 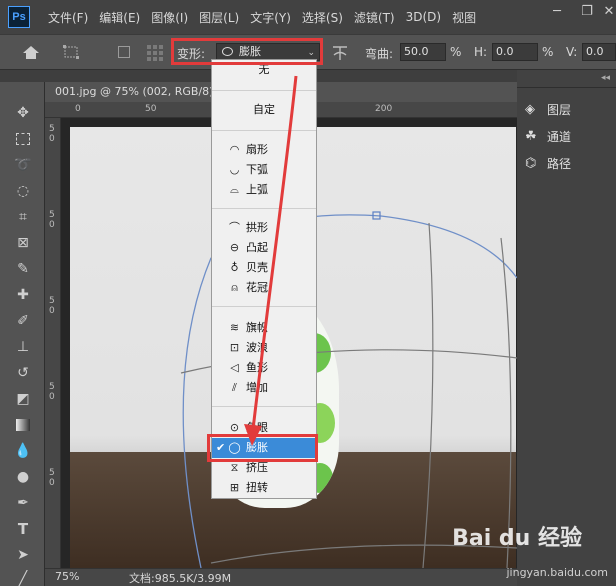 What do you see at coordinates (557, 572) in the screenshot?
I see `baidu-watermark-url: jingyan.baidu.com` at bounding box center [557, 572].